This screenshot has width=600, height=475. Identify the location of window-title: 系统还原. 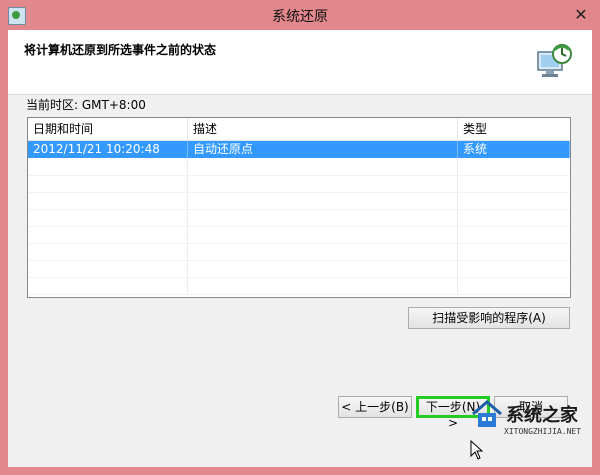
(300, 17).